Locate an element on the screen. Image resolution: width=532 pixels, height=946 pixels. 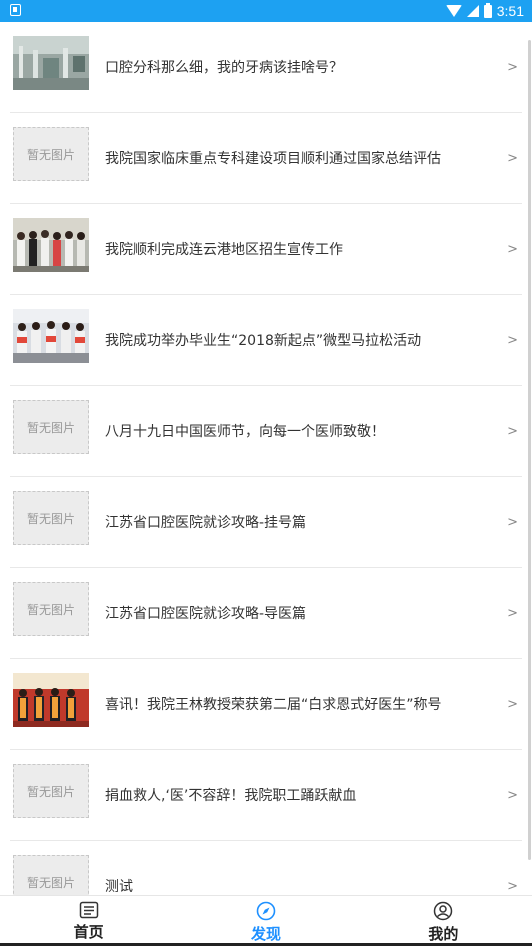
tab-discover: 发现 is located at coordinates (265, 921).